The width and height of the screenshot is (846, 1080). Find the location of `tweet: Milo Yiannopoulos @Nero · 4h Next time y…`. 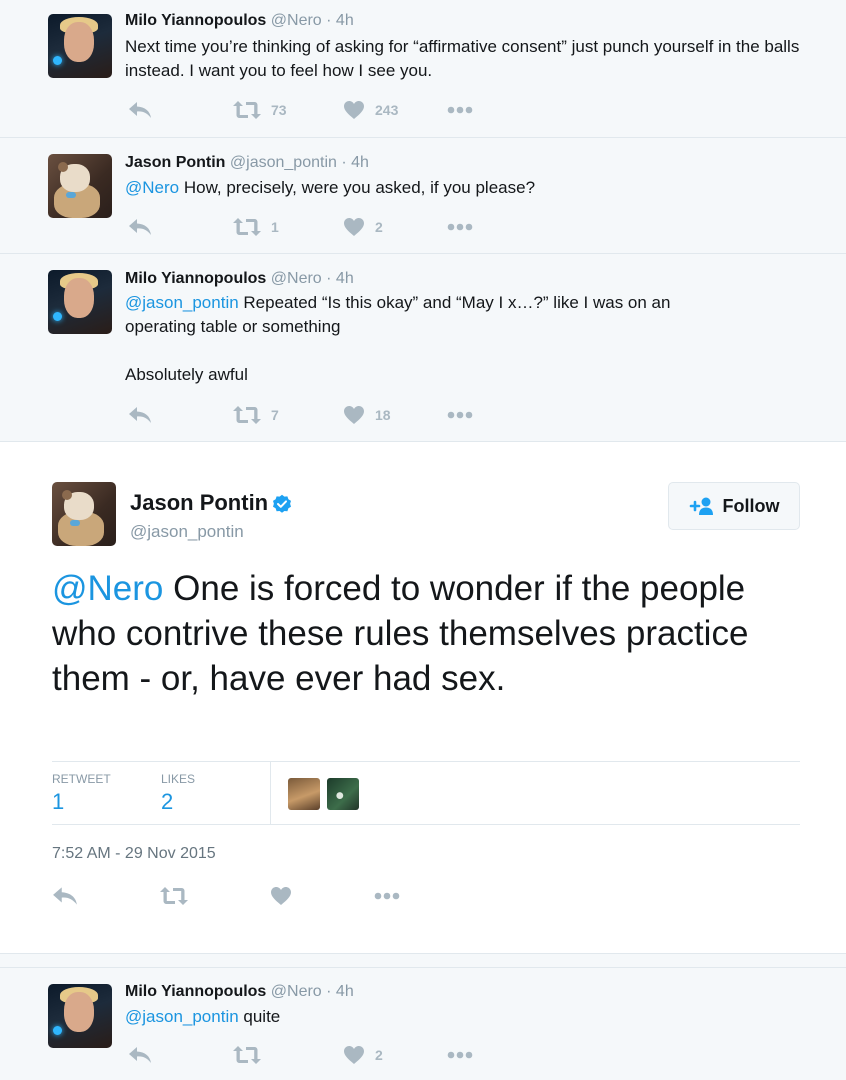

tweet: Milo Yiannopoulos @Nero · 4h Next time y… is located at coordinates (423, 69).